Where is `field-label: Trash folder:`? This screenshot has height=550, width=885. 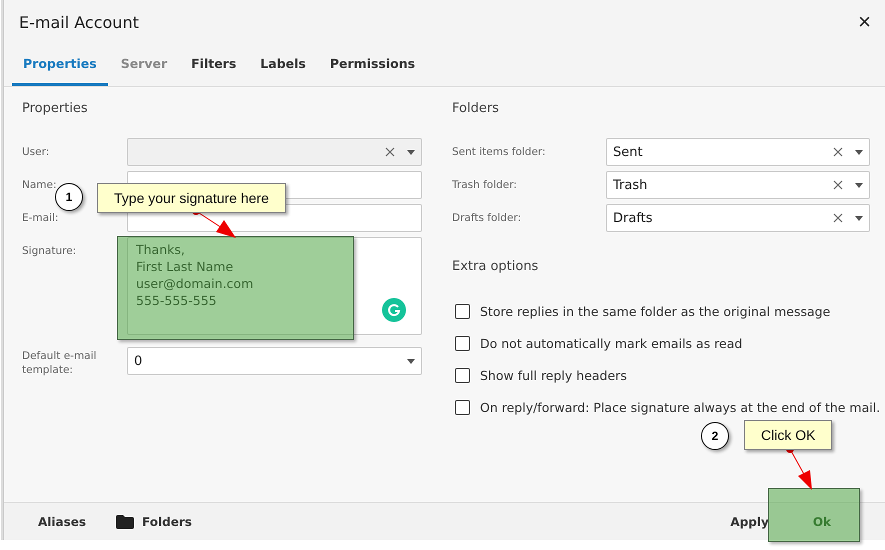
field-label: Trash folder: is located at coordinates (485, 185).